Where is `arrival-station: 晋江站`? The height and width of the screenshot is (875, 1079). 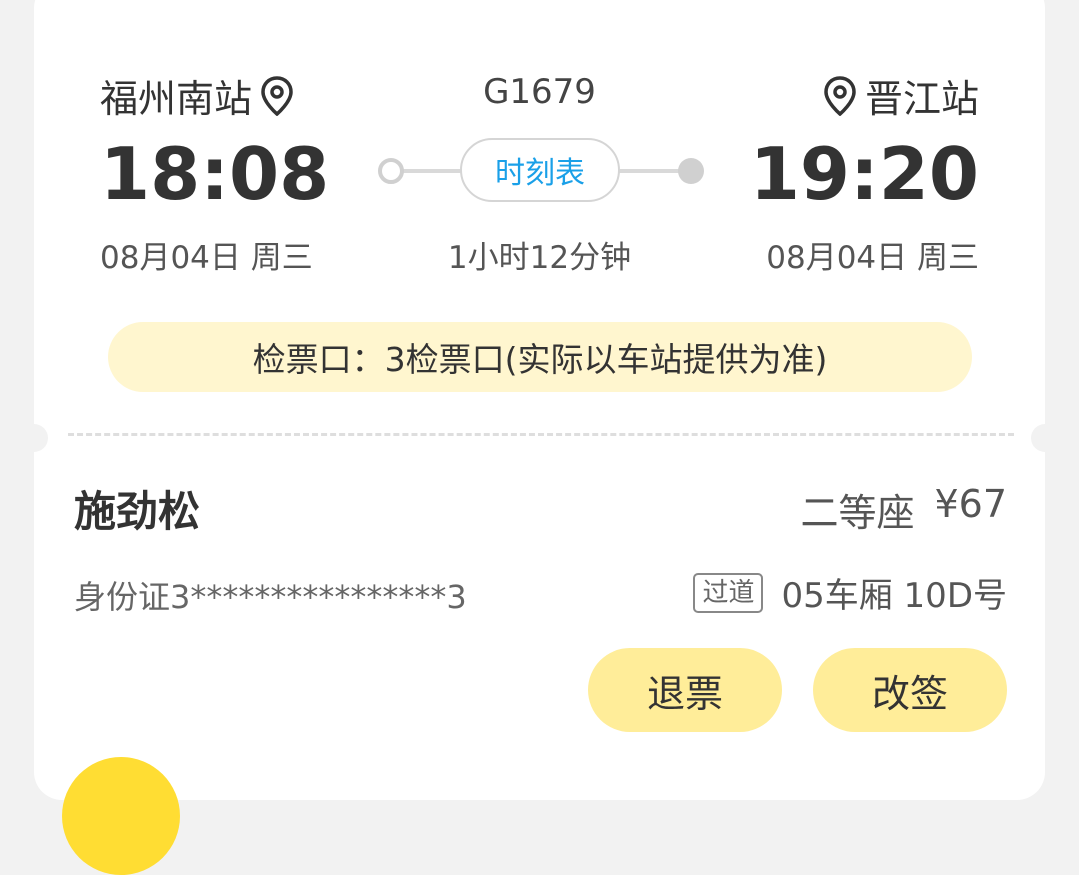
arrival-station: 晋江站 is located at coordinates (901, 95).